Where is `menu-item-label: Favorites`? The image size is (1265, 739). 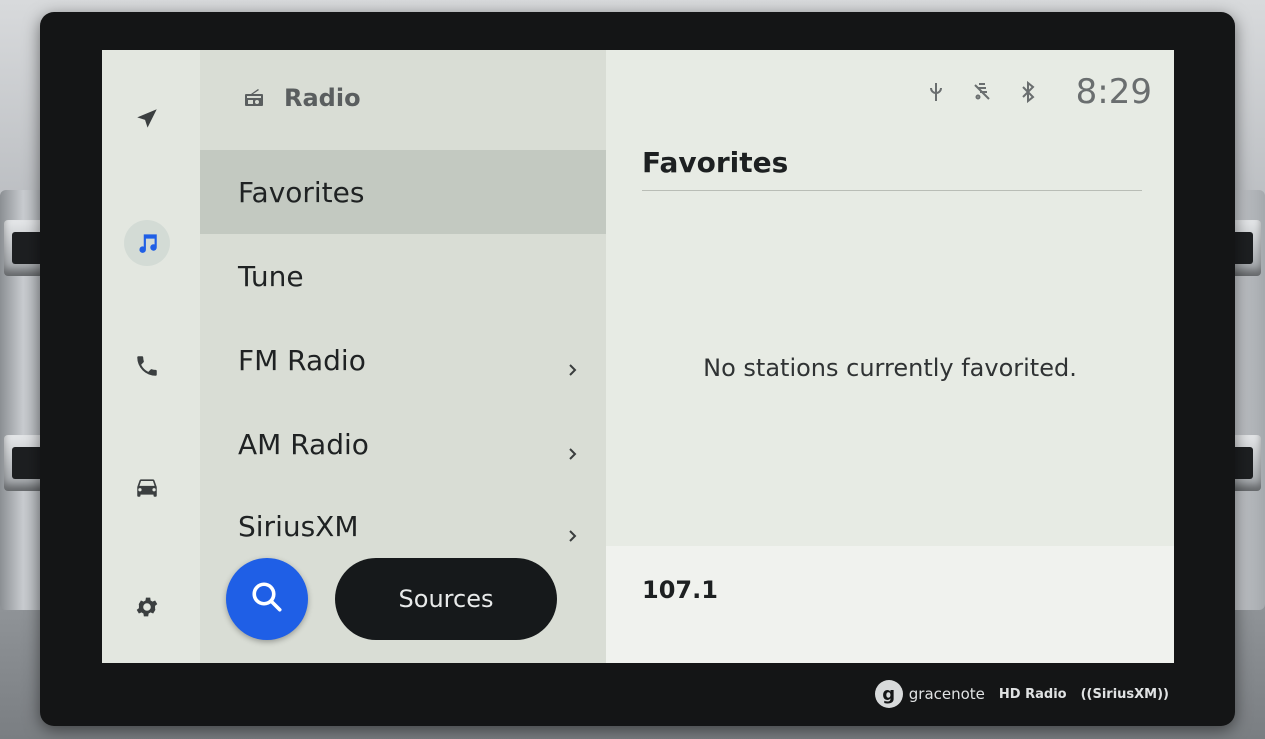 menu-item-label: Favorites is located at coordinates (301, 192).